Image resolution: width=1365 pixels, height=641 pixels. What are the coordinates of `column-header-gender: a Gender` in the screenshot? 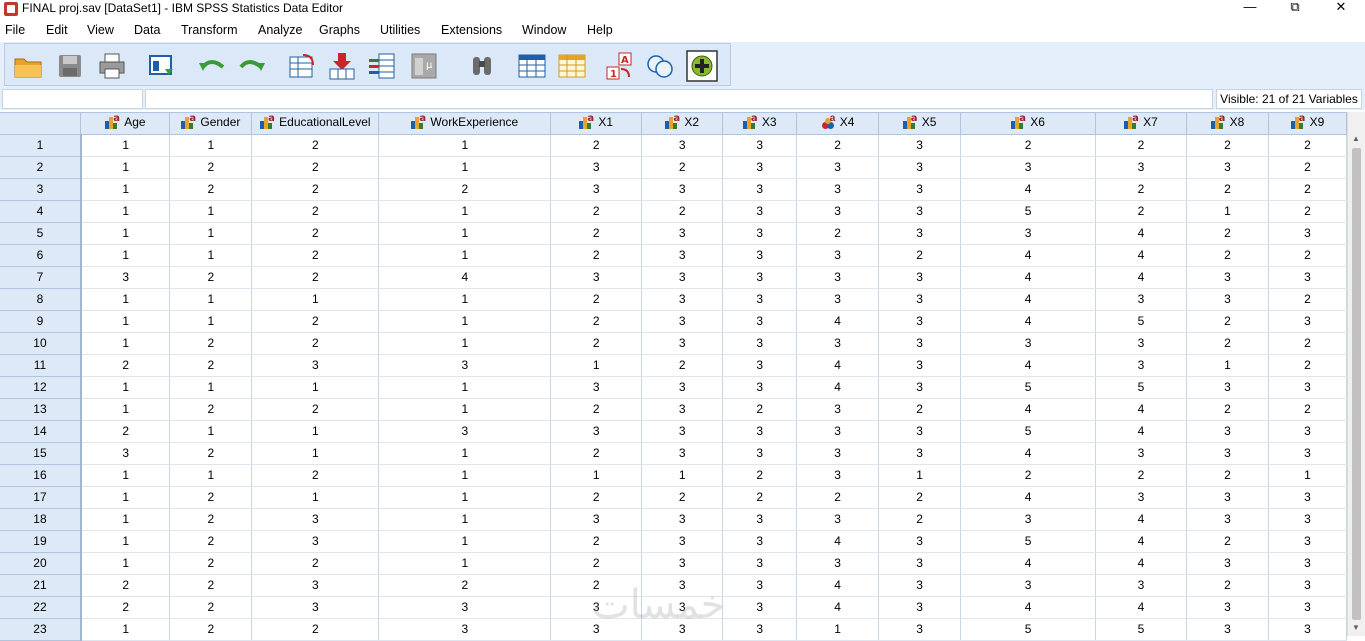 It's located at (211, 124).